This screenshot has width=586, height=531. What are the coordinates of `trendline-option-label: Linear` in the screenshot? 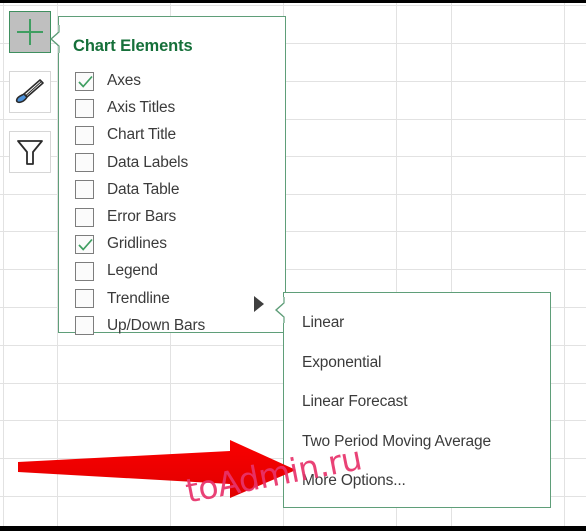 It's located at (323, 322).